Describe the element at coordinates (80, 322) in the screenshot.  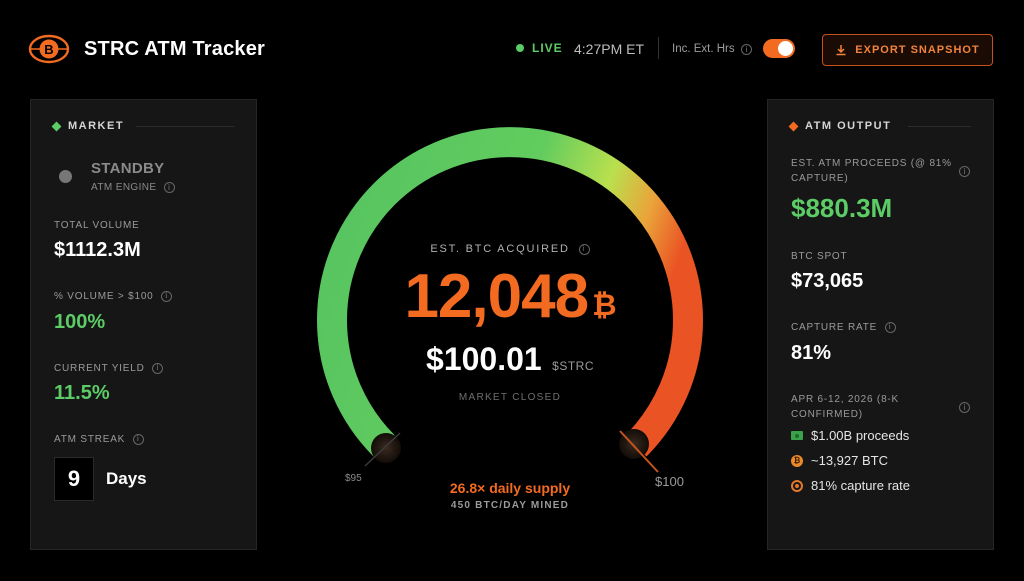
I see `pct-volume-value: 100%` at that location.